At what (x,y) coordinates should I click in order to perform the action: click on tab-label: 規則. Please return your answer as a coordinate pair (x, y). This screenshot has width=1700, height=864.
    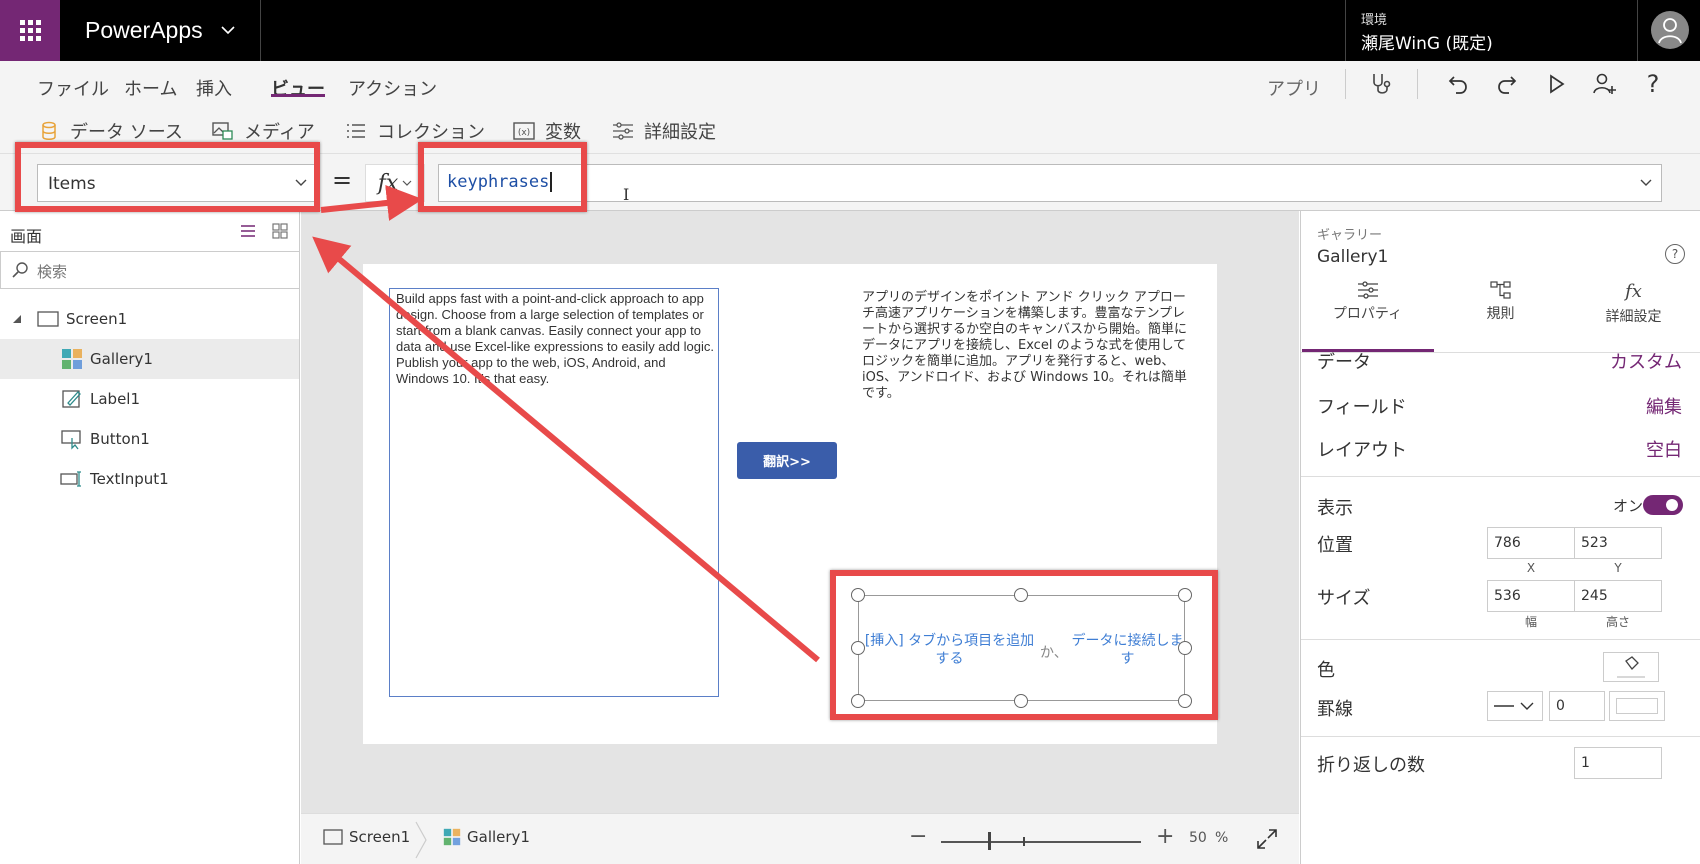
    Looking at the image, I should click on (1500, 314).